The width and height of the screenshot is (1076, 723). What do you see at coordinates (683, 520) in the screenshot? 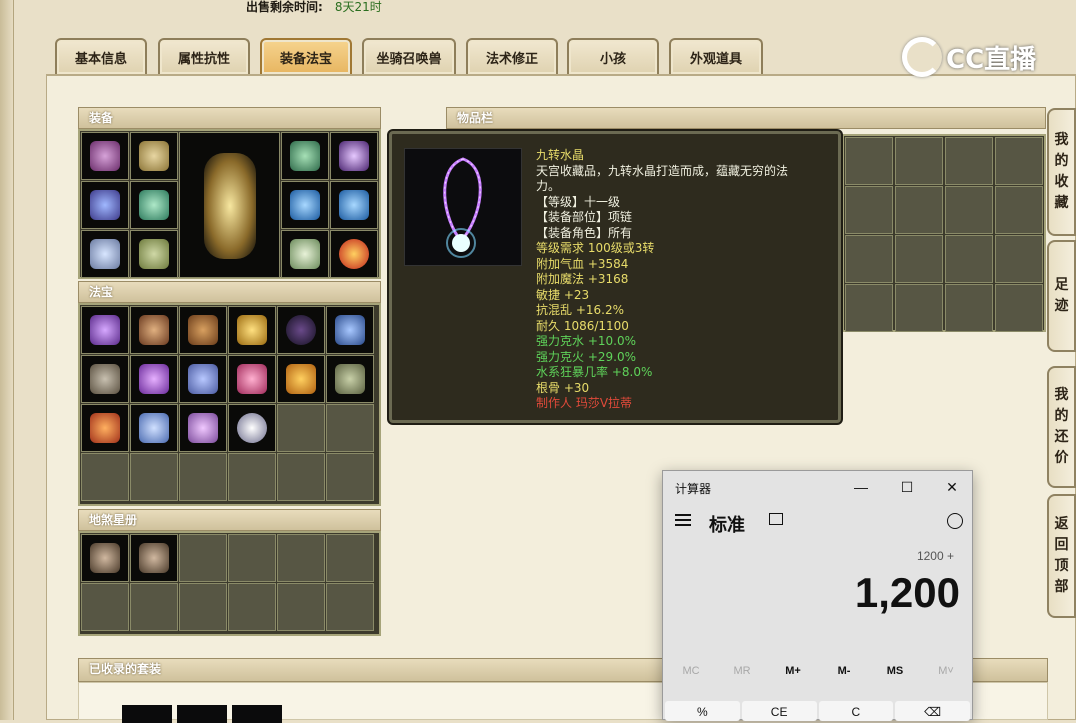
I see `menu-icon` at bounding box center [683, 520].